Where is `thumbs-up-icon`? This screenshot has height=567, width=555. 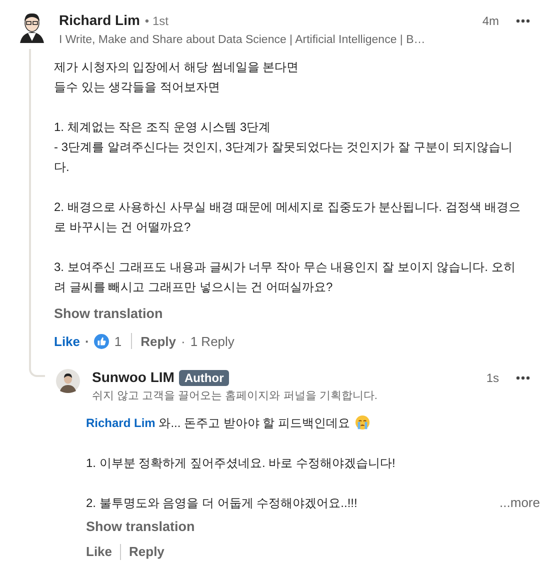
thumbs-up-icon is located at coordinates (102, 341).